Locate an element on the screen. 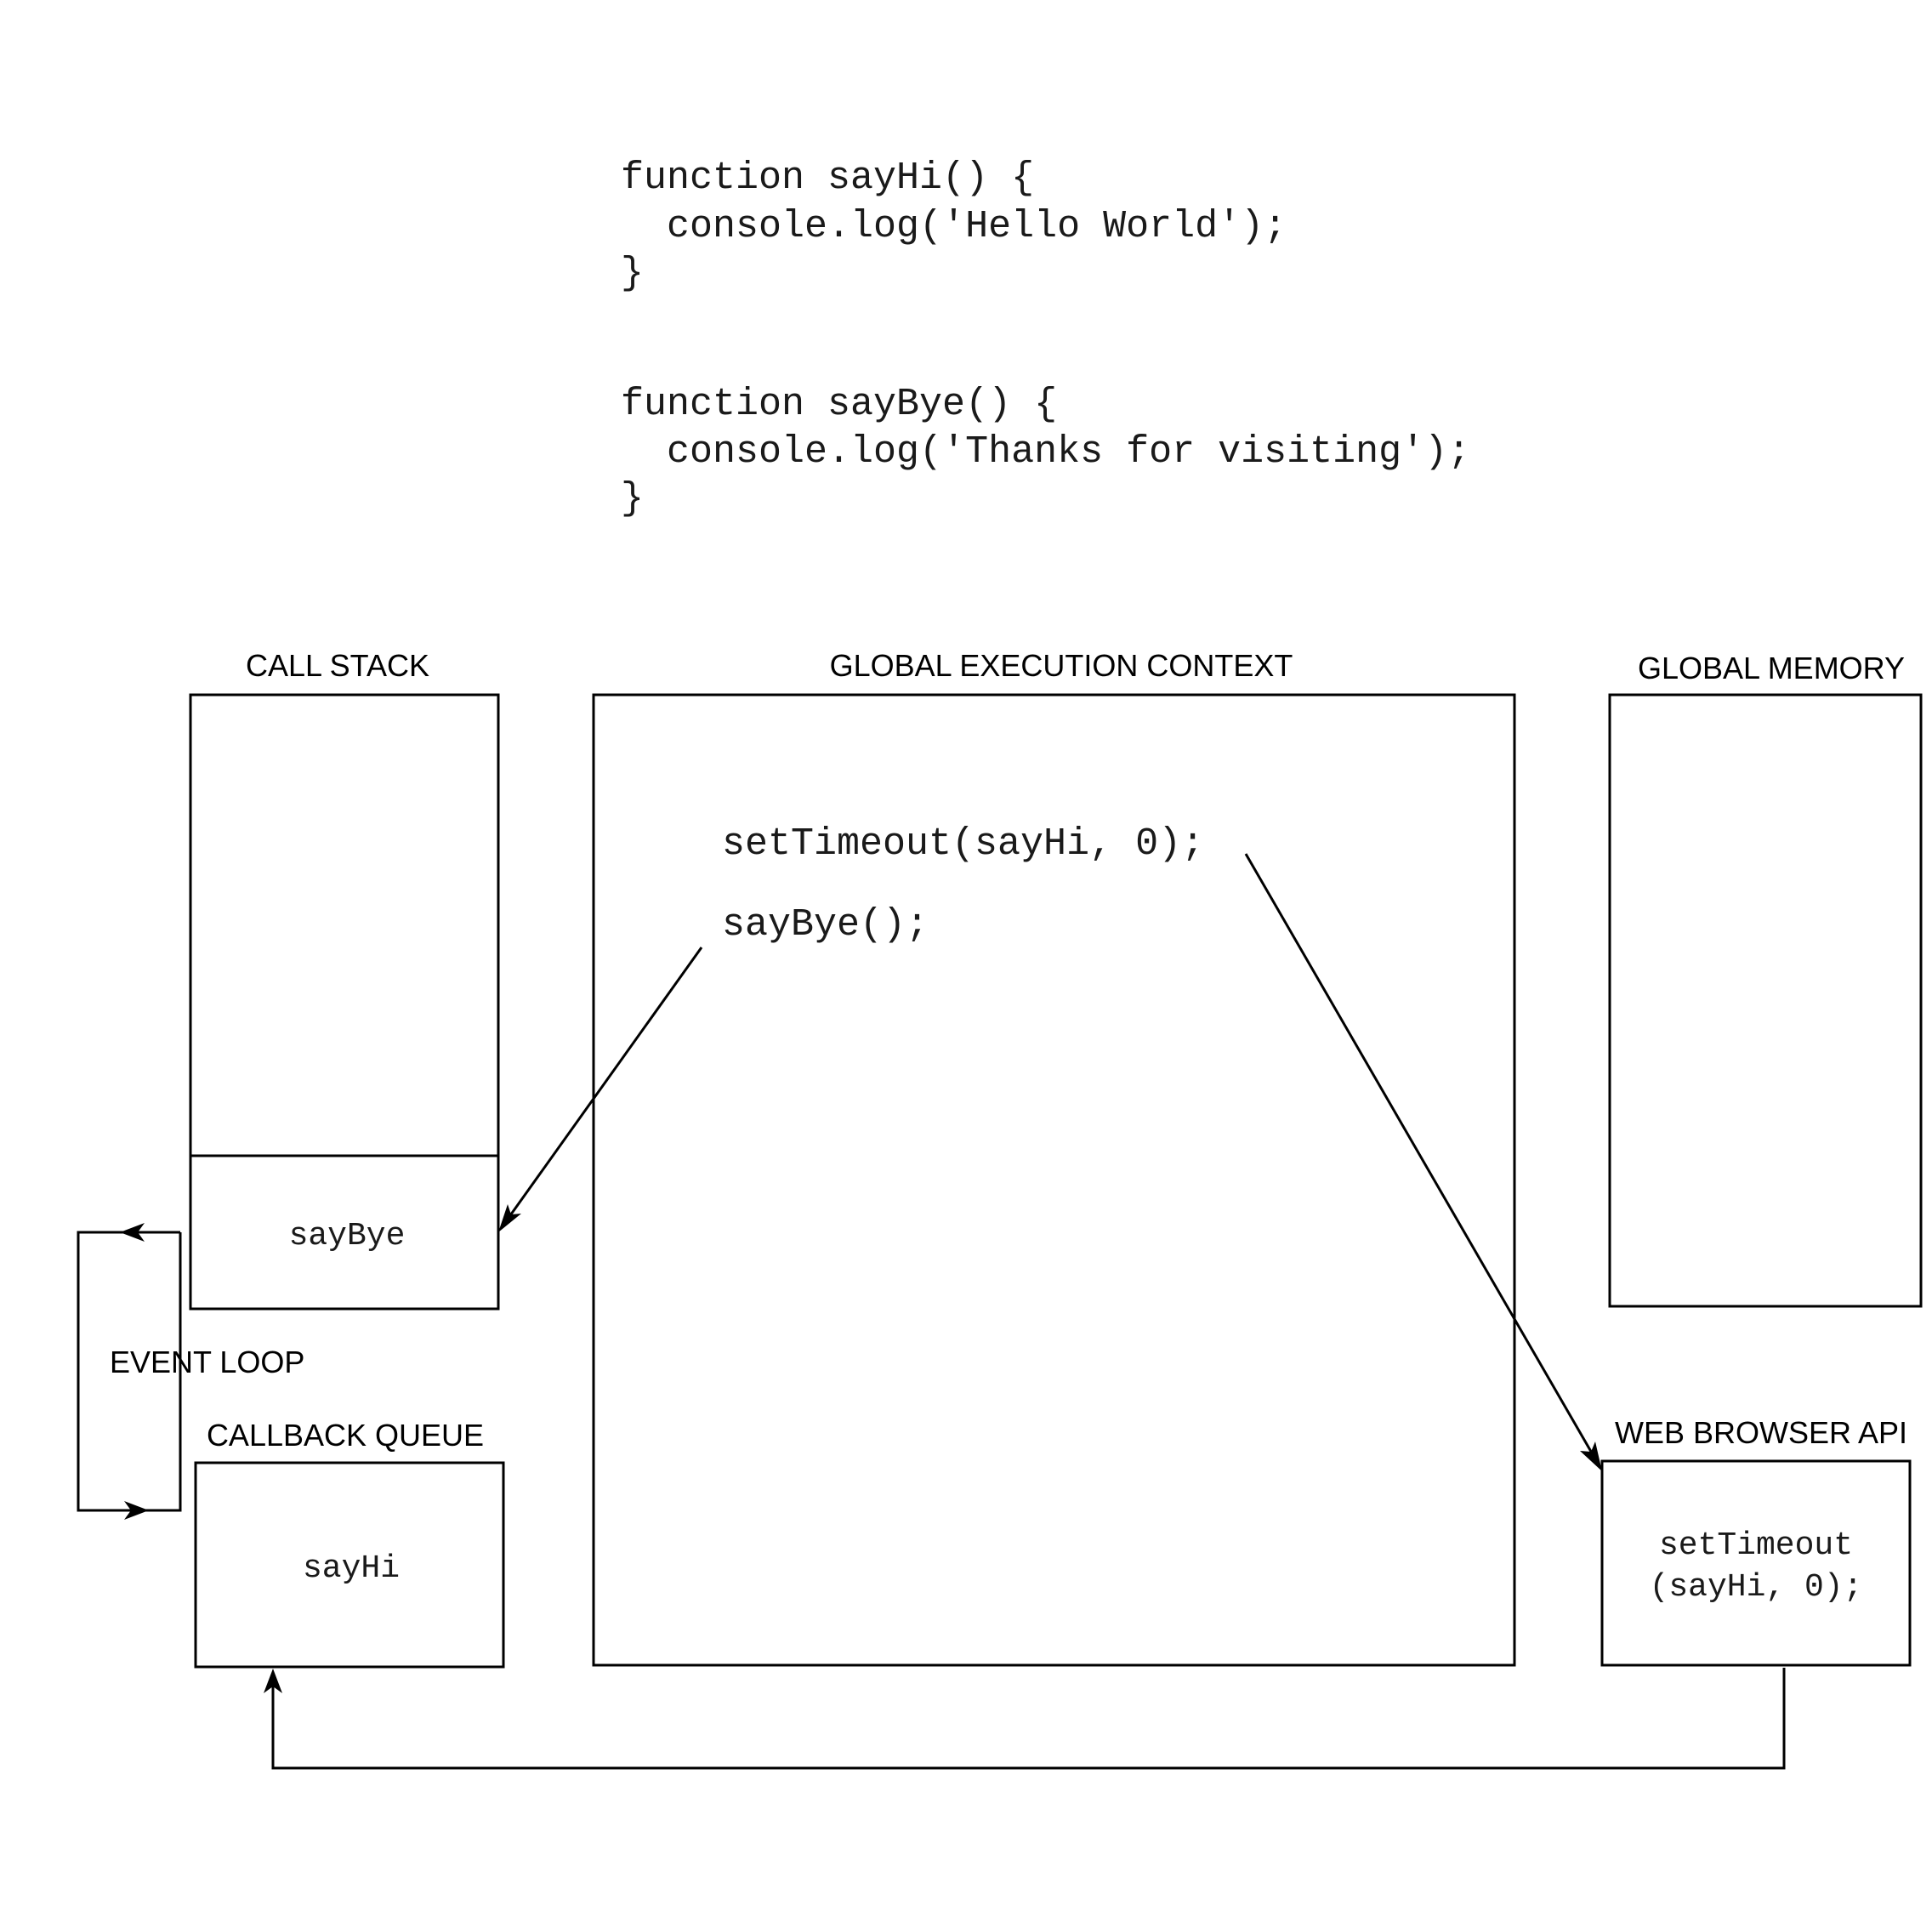  global-memory-title: GLOBAL MEMORY is located at coordinates (1771, 668).